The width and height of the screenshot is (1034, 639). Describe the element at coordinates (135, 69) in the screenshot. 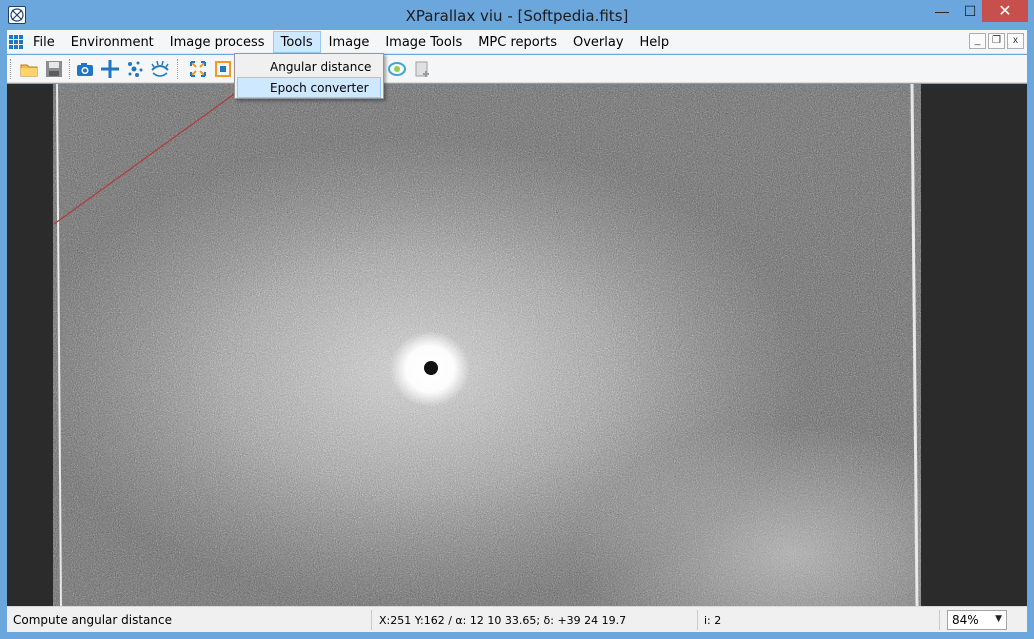

I see `stars-icon` at that location.